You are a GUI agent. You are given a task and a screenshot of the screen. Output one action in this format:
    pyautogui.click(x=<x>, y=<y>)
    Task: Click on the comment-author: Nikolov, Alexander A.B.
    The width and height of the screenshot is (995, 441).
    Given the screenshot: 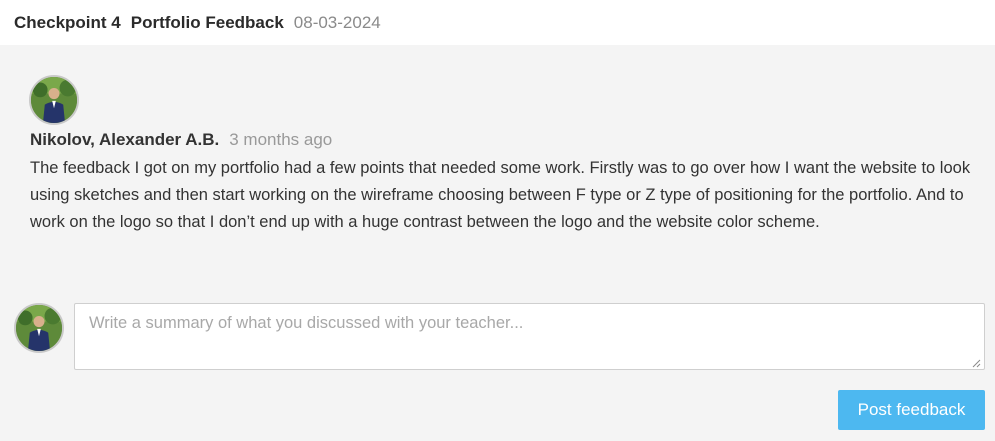 What is the action you would take?
    pyautogui.click(x=125, y=139)
    